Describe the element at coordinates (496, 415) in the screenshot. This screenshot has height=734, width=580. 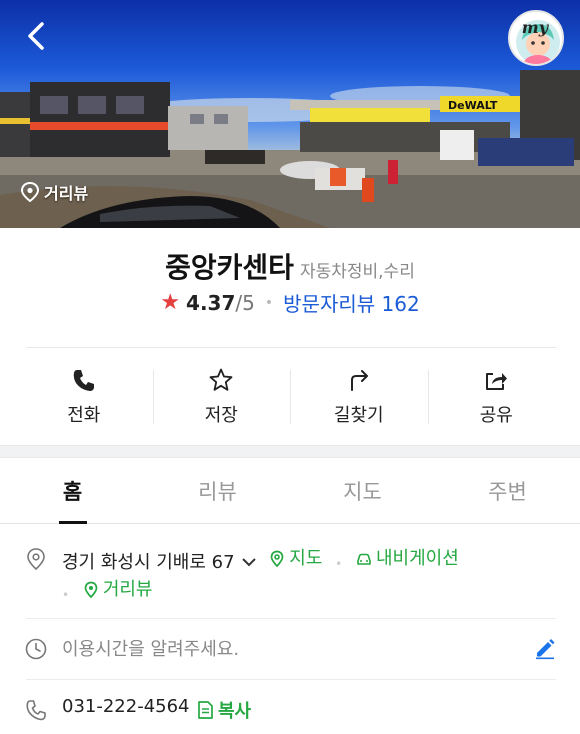
I see `share-label: 공유` at that location.